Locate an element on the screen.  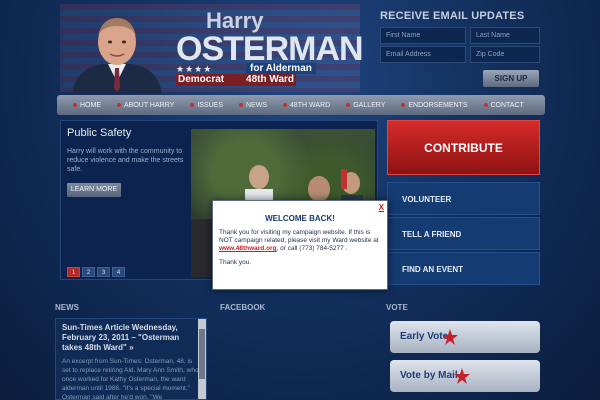
nav-item-home: HOME is located at coordinates (87, 105).